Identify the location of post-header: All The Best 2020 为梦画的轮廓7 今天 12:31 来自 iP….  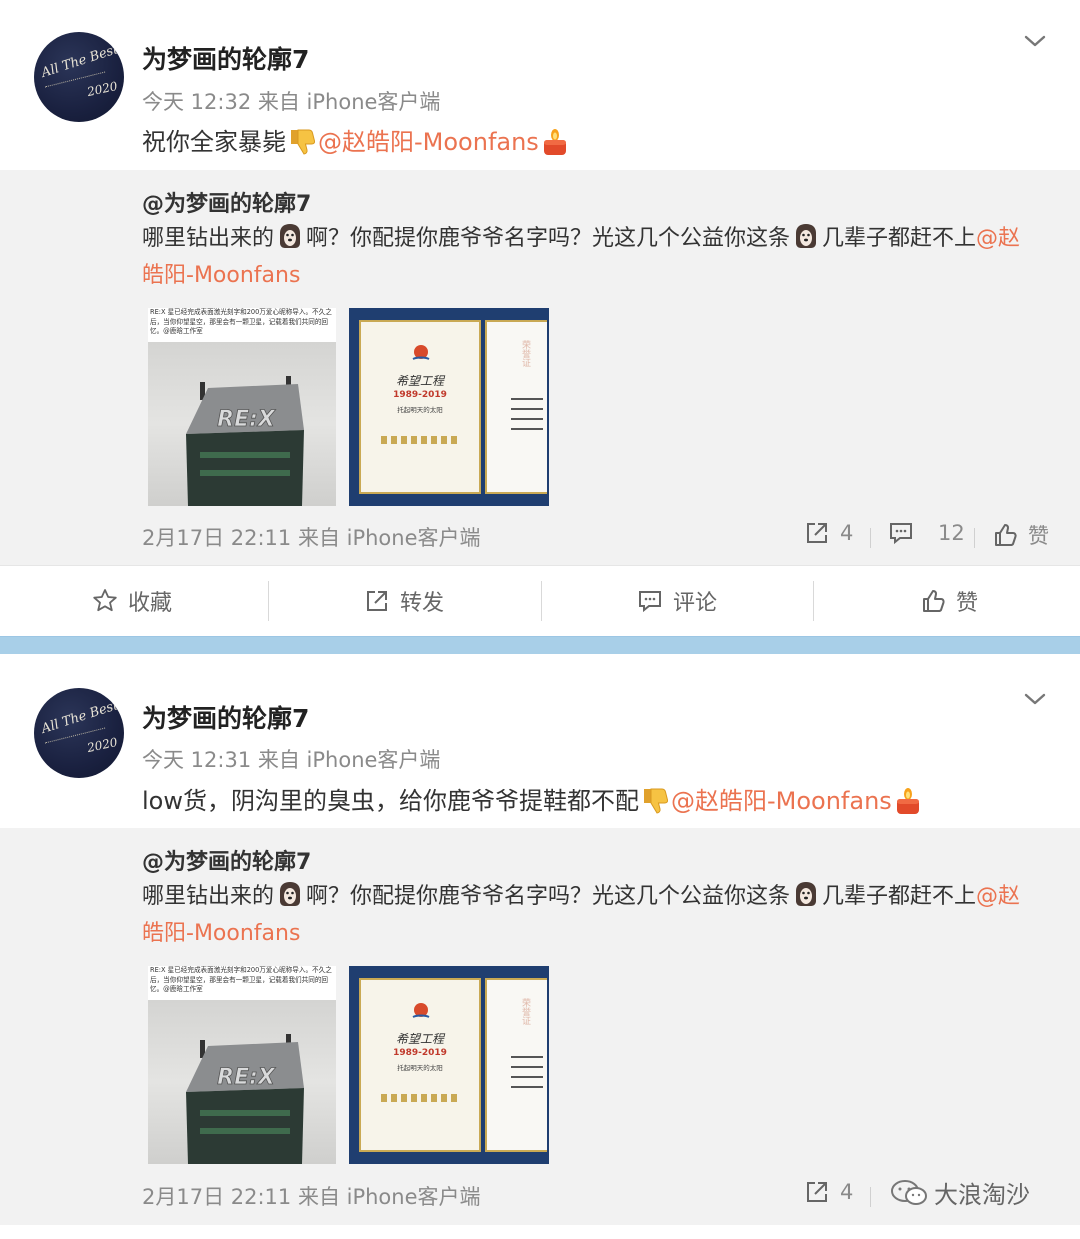
(540, 741).